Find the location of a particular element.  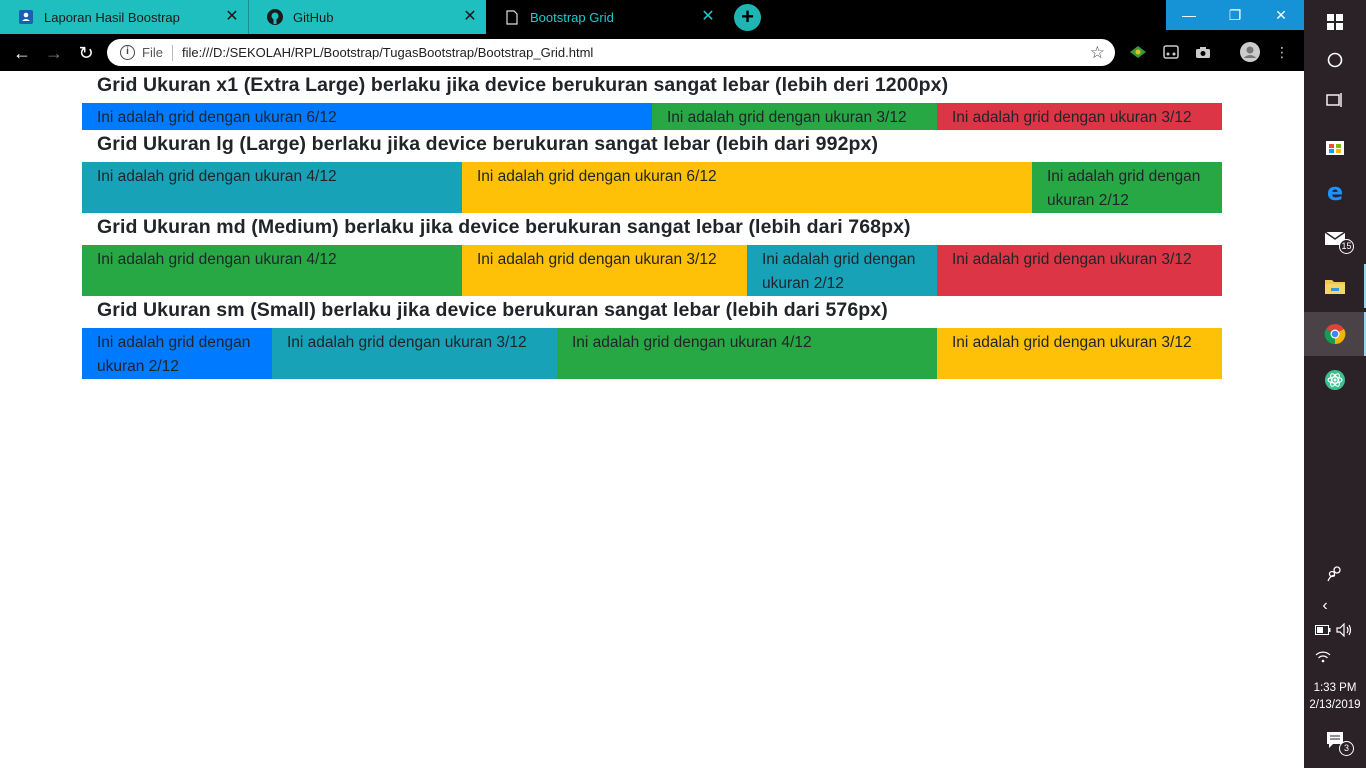

extension-icon is located at coordinates (1138, 52).